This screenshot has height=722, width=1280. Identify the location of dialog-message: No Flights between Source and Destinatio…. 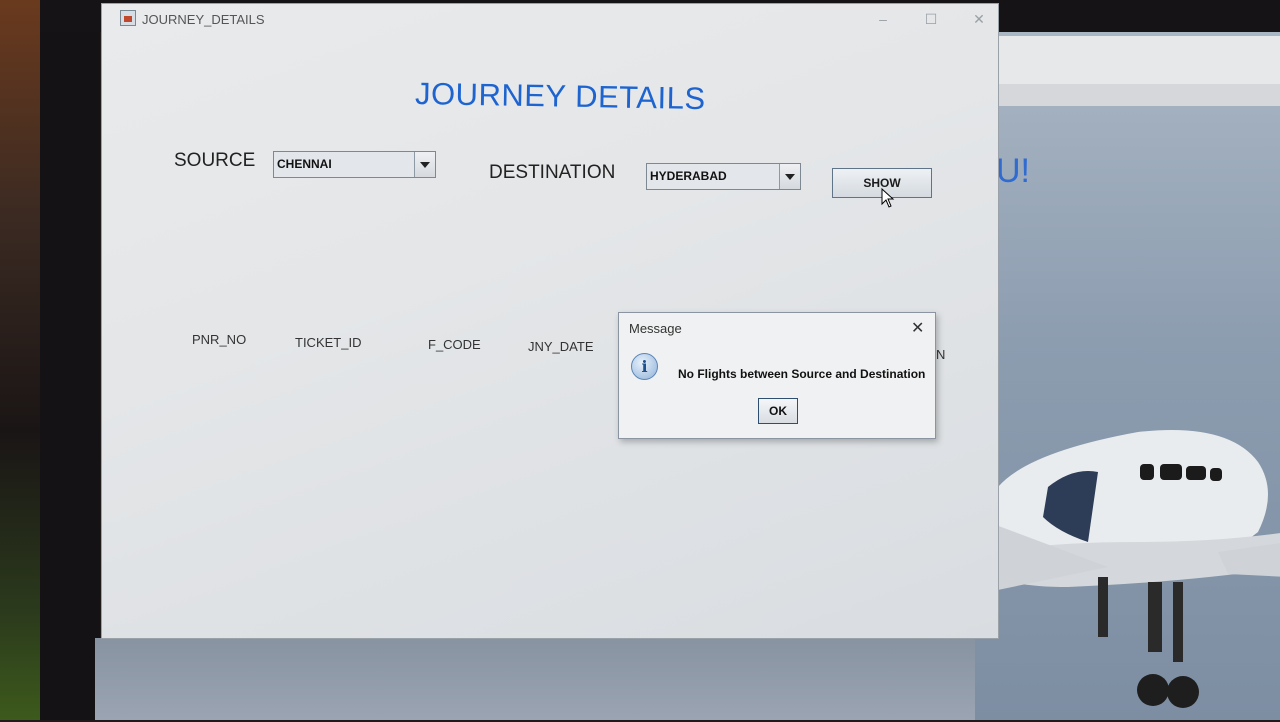
(802, 374).